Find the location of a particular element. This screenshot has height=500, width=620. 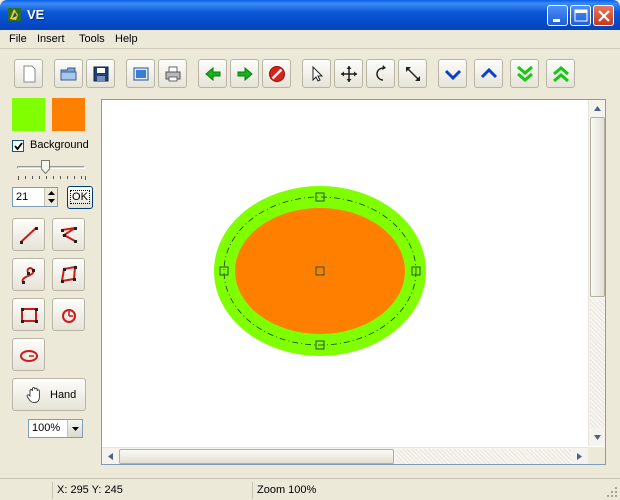

printer-icon is located at coordinates (173, 74).